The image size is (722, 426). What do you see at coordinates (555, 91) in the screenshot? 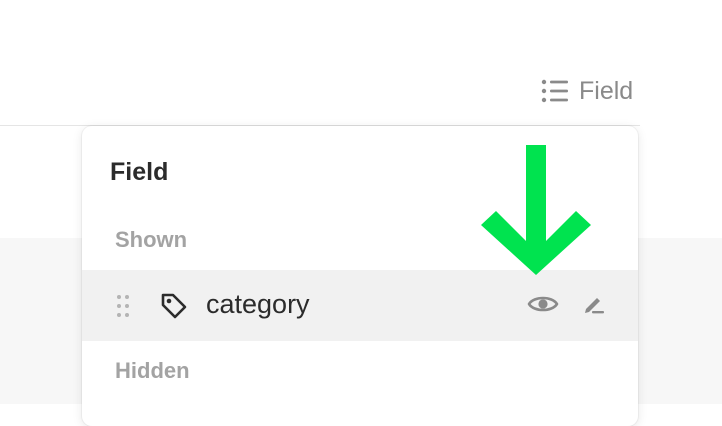
I see `list-icon` at bounding box center [555, 91].